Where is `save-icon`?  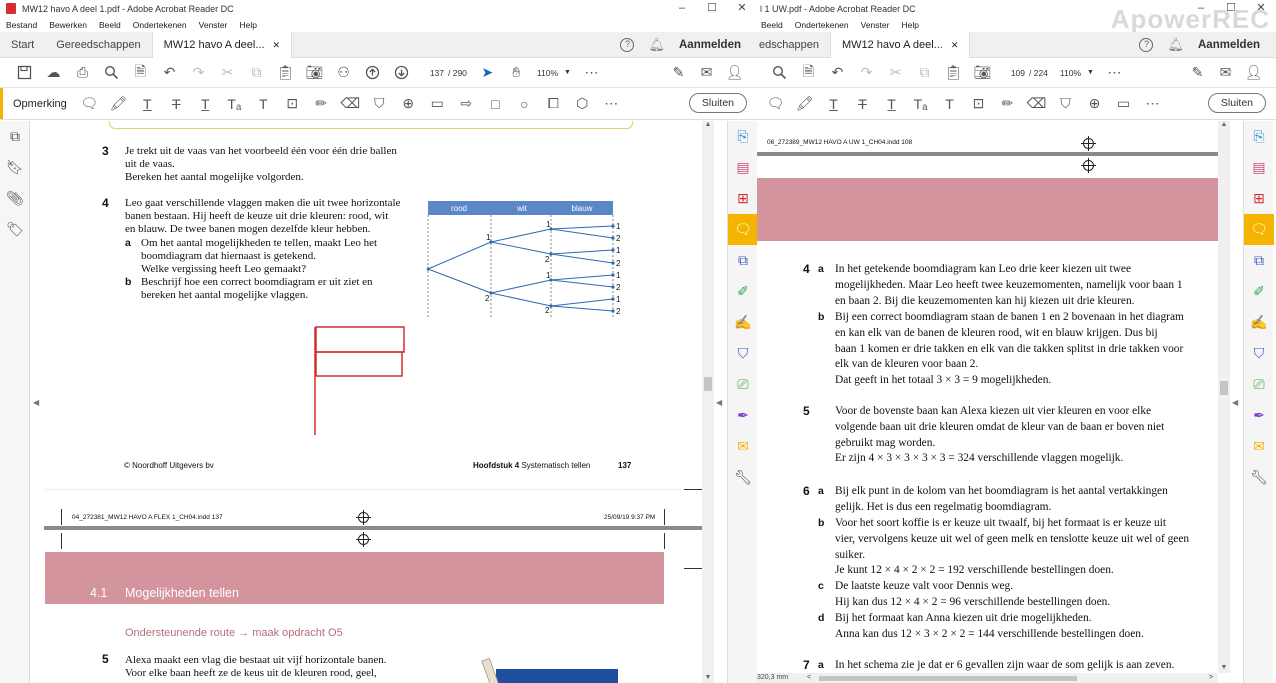
save-icon is located at coordinates (24, 73).